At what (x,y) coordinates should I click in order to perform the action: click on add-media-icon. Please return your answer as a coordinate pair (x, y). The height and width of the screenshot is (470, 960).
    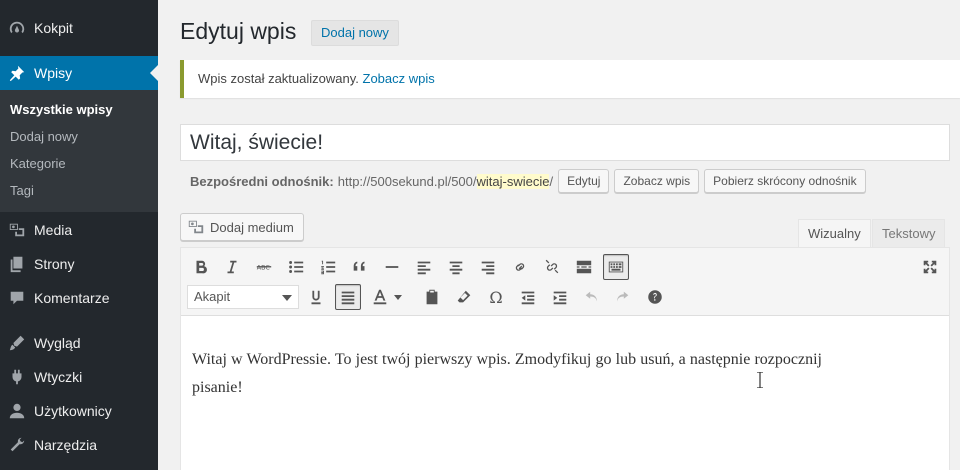
    Looking at the image, I should click on (196, 227).